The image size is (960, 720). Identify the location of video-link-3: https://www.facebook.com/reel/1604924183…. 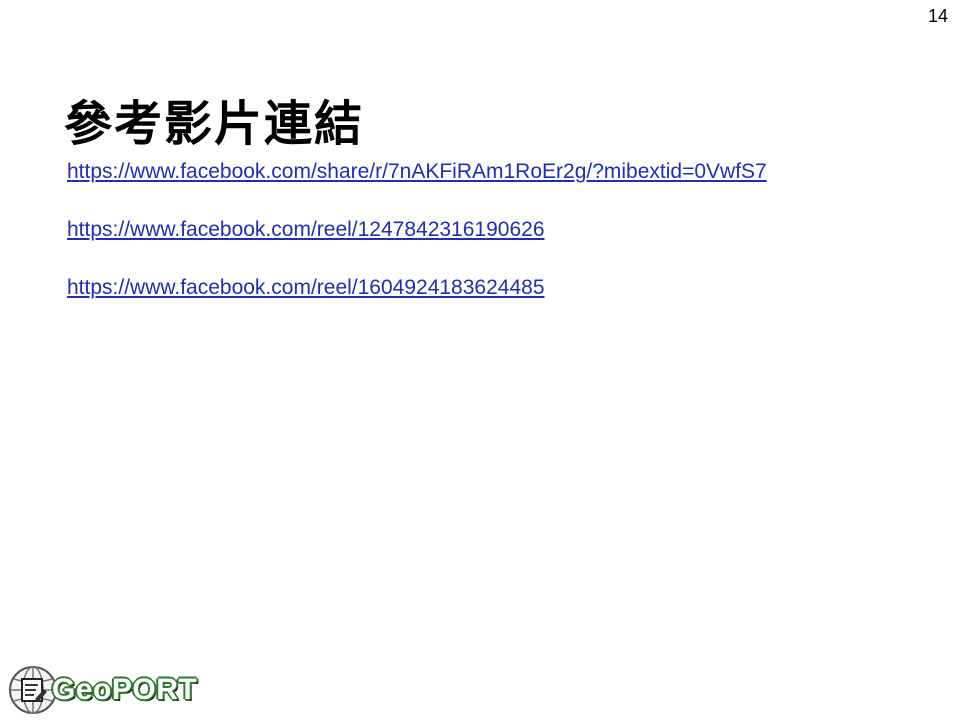
(306, 287).